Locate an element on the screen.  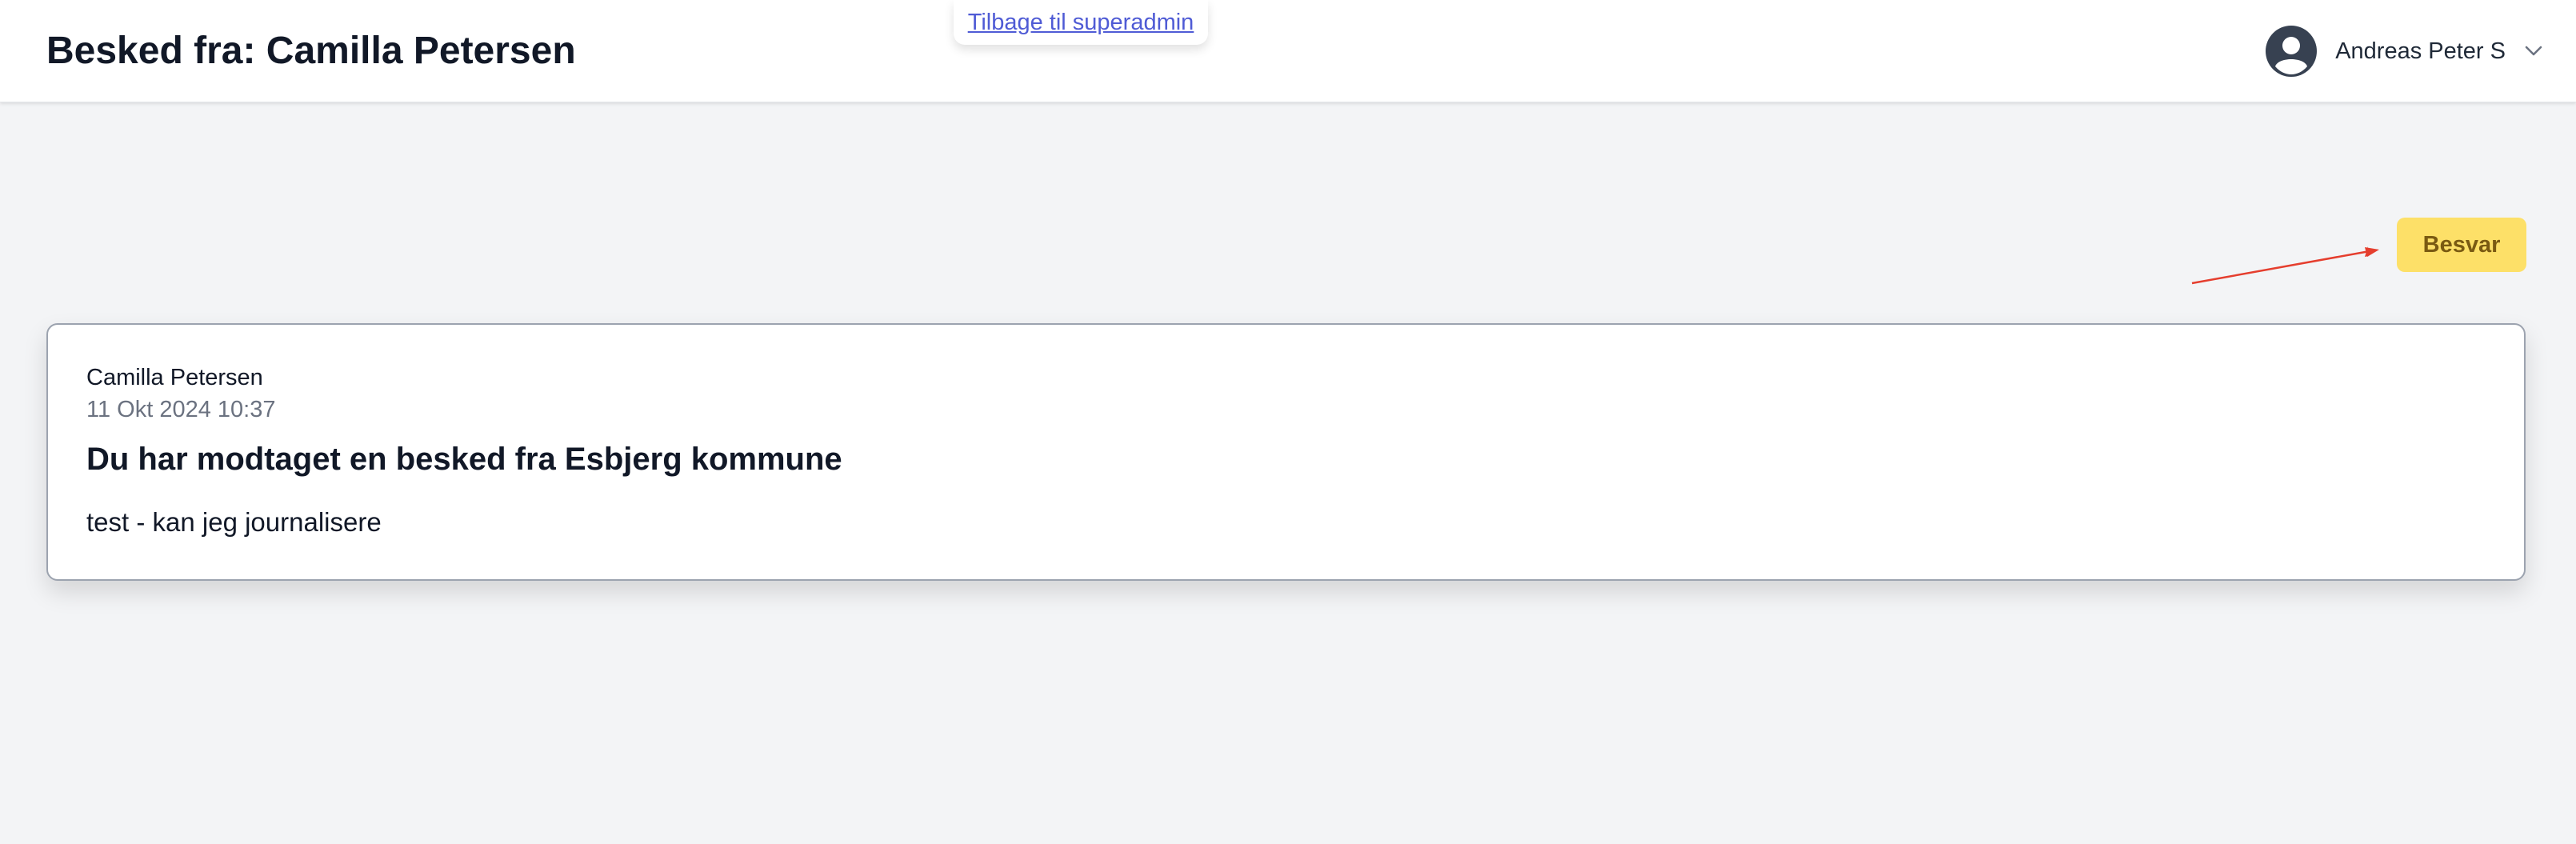
back-to-superadmin-link: Tilbage til superadmin is located at coordinates (1081, 23).